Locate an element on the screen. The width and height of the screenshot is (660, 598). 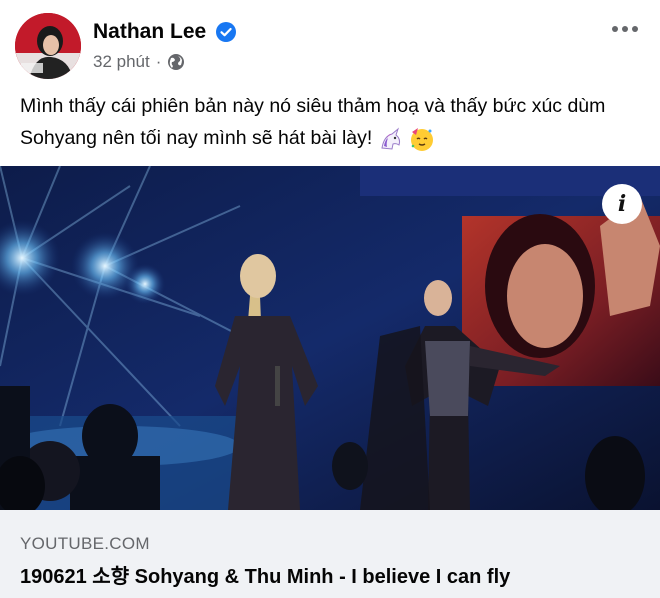
link-domain: YOUTUBE.COM is located at coordinates (85, 544).